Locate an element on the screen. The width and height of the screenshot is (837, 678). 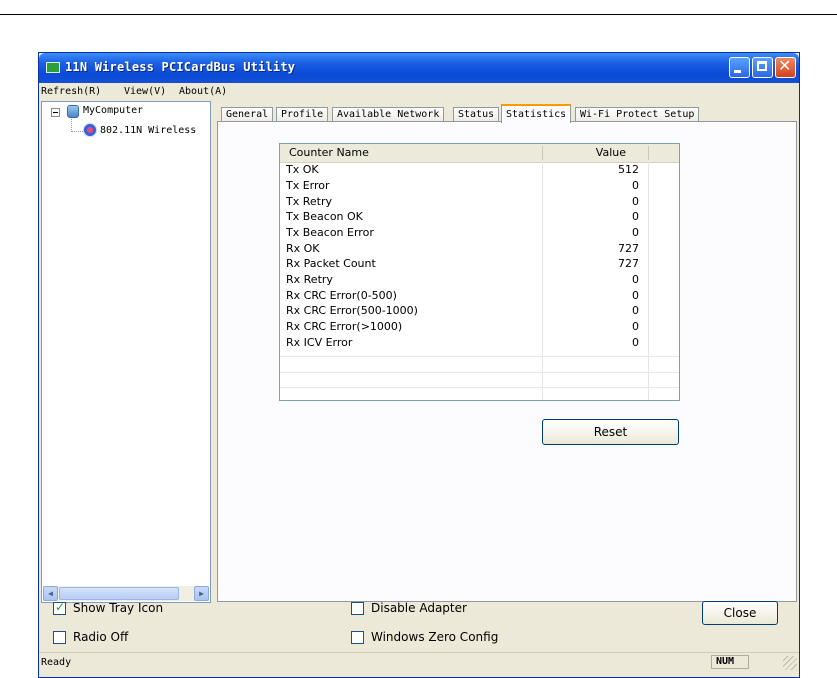
tab-status: Status is located at coordinates (476, 114).